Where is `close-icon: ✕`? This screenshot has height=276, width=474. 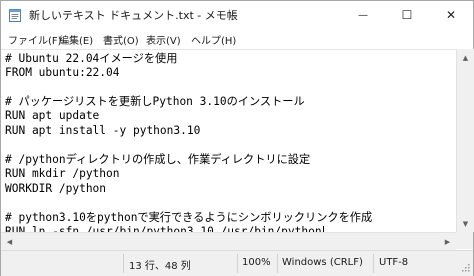
close-icon: ✕ is located at coordinates (451, 15).